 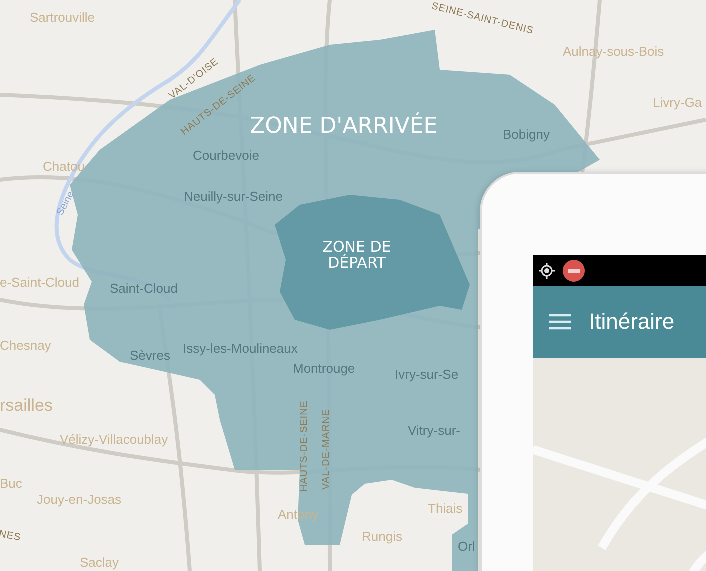 I want to click on town-label: Antony, so click(x=298, y=514).